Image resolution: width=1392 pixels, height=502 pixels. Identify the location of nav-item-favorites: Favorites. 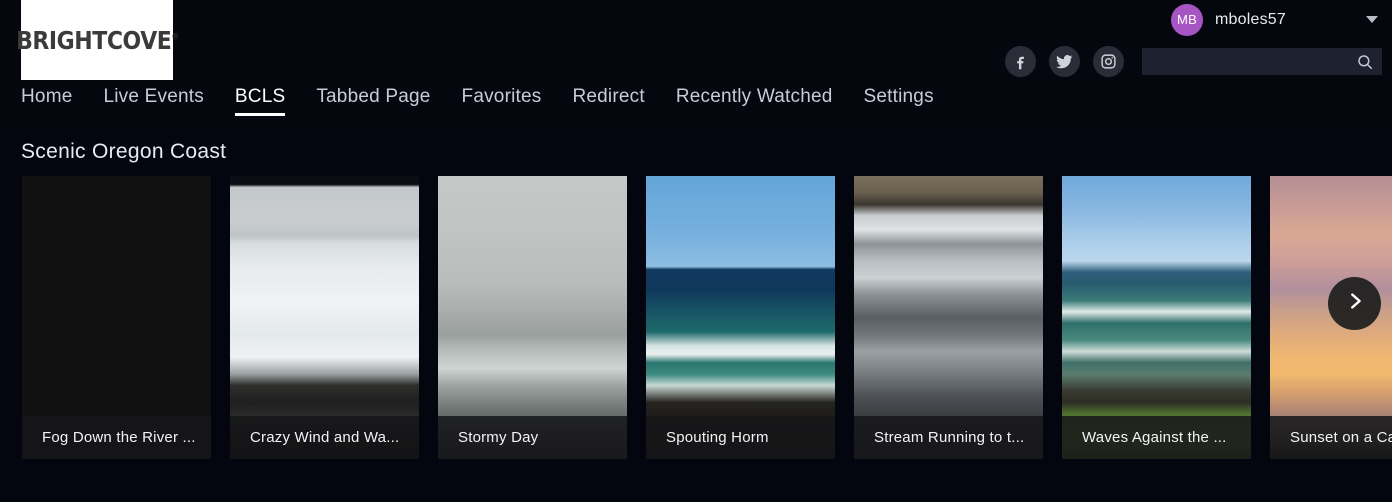
(502, 101).